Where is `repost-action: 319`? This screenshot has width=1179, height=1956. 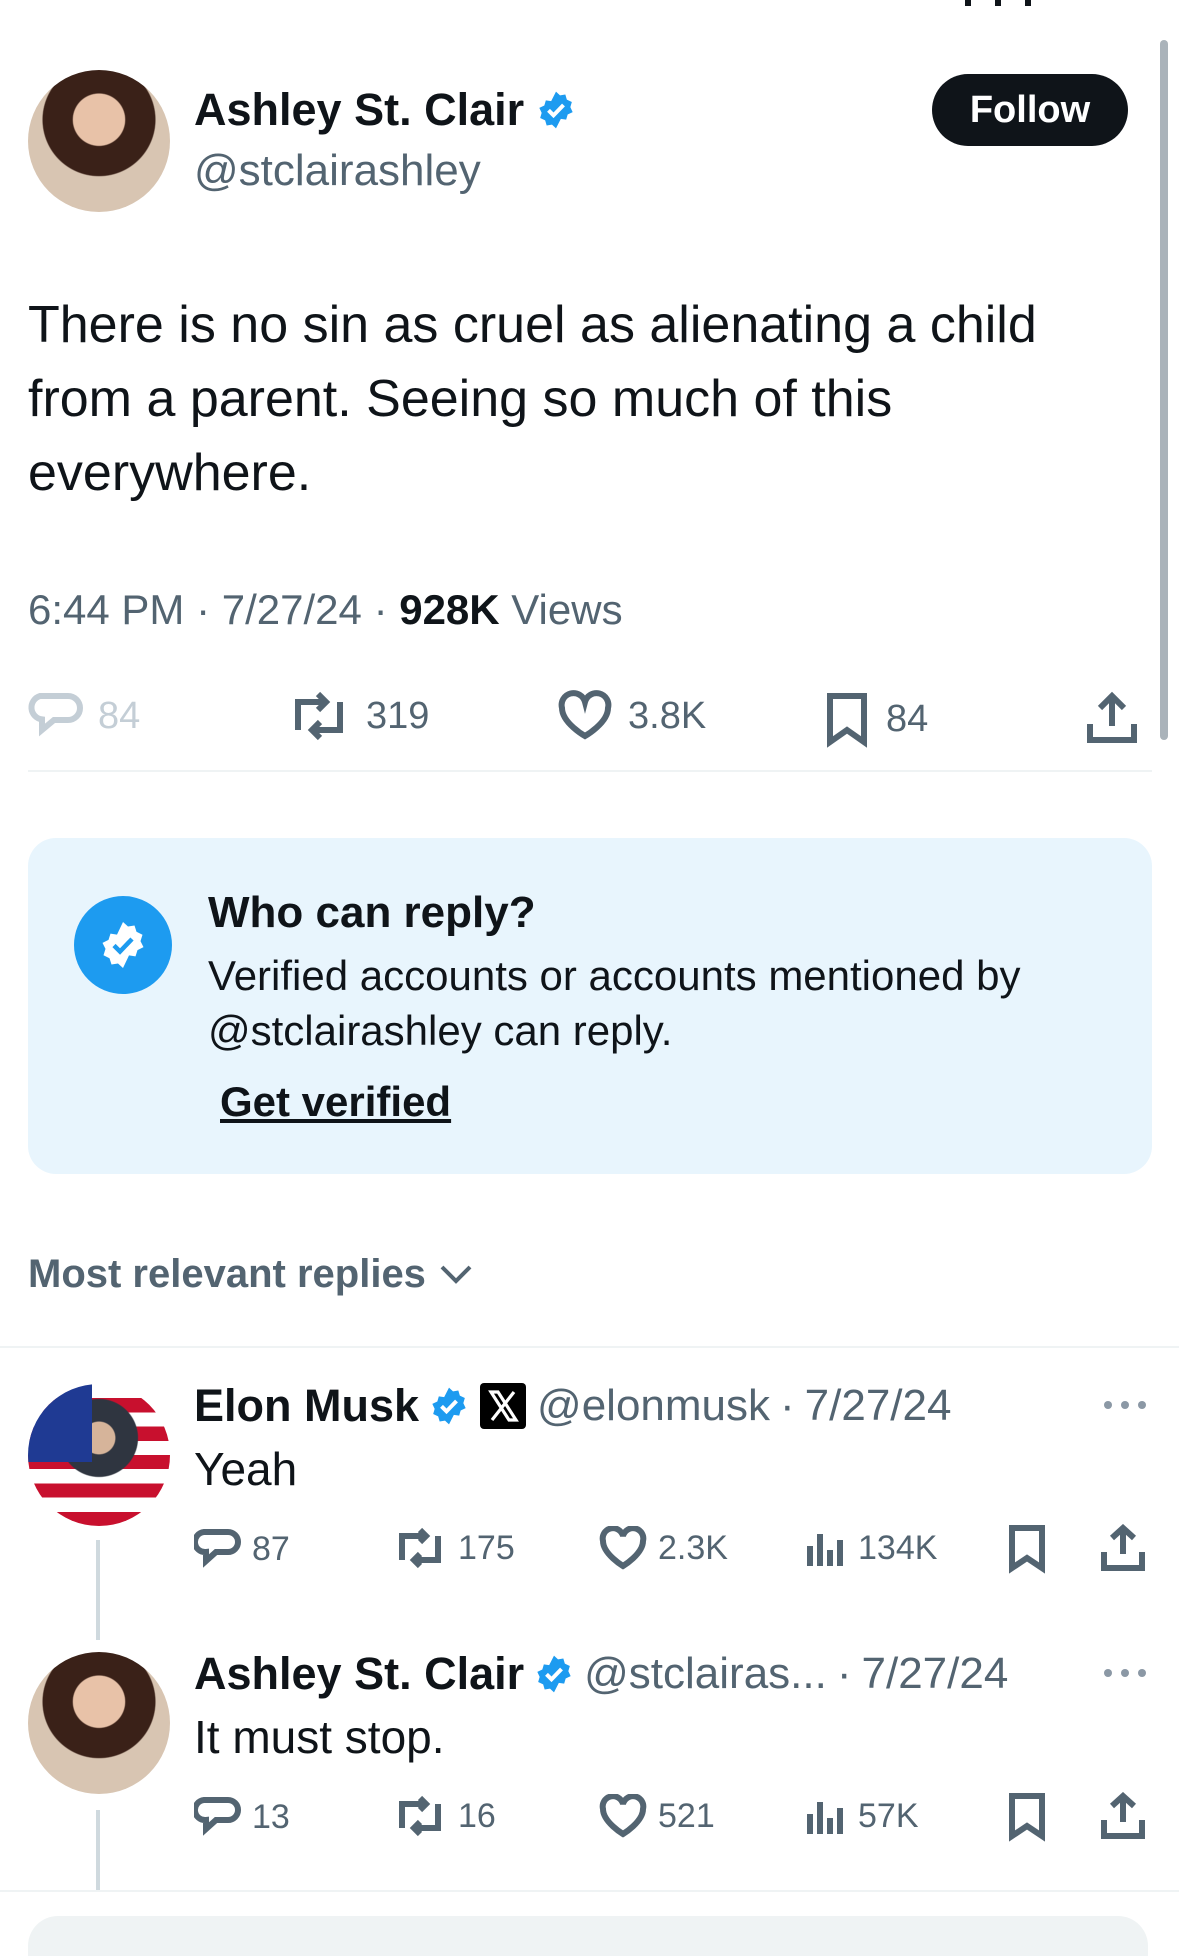
repost-action: 319 is located at coordinates (357, 716).